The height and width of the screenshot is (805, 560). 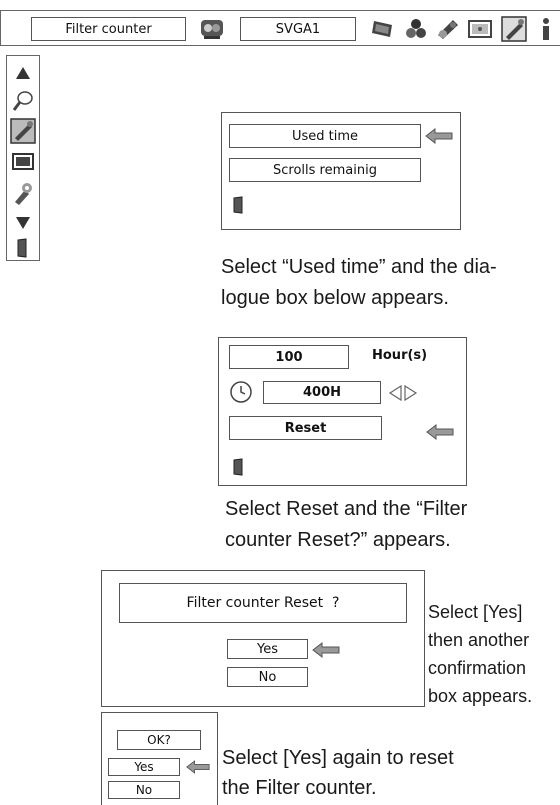 I want to click on caption-line: counter Reset?” appears., so click(x=338, y=540).